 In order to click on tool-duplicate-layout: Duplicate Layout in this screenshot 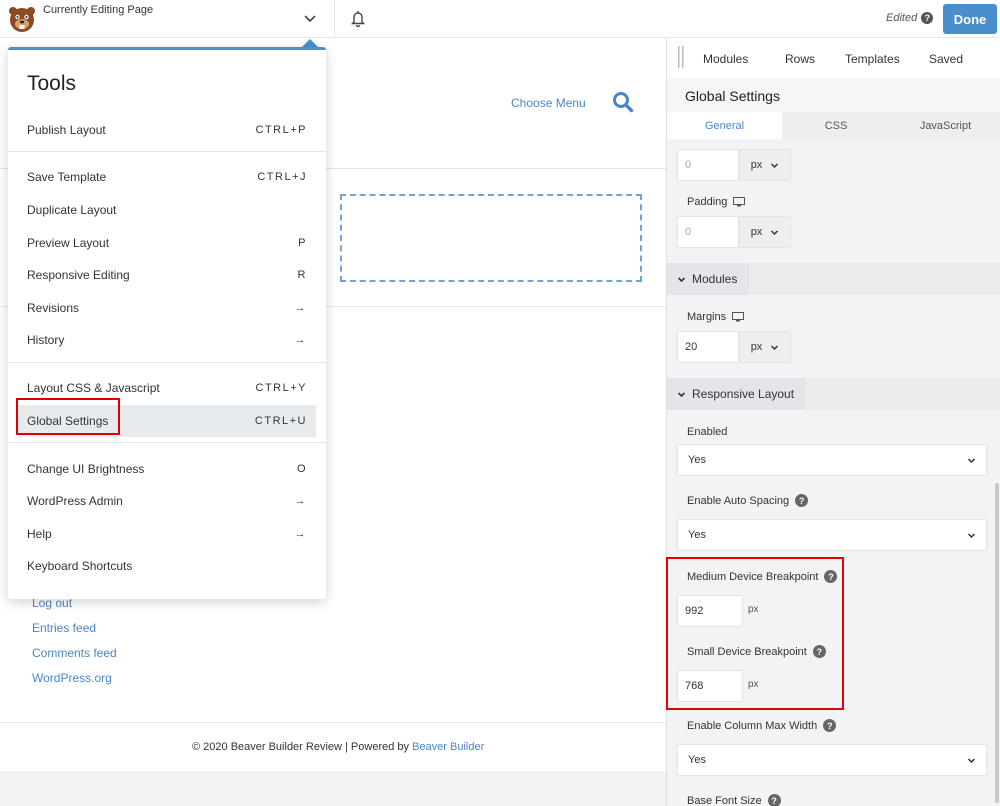, I will do `click(167, 210)`.